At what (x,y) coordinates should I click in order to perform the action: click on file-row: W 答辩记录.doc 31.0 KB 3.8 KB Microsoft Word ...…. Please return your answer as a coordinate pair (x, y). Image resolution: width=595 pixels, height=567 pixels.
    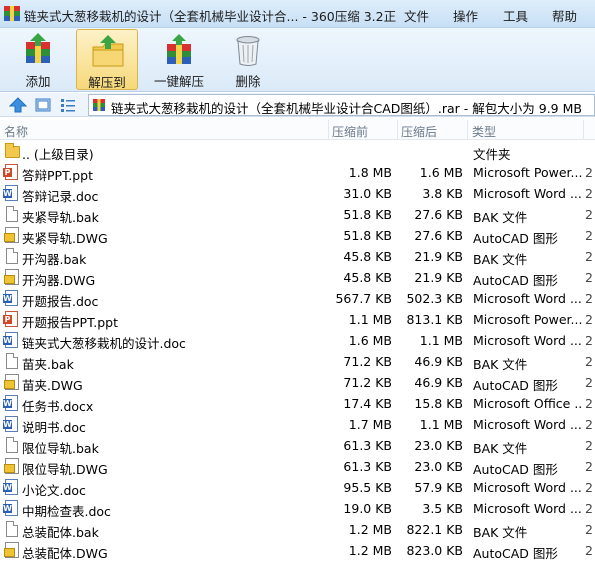
    Looking at the image, I should click on (297, 193).